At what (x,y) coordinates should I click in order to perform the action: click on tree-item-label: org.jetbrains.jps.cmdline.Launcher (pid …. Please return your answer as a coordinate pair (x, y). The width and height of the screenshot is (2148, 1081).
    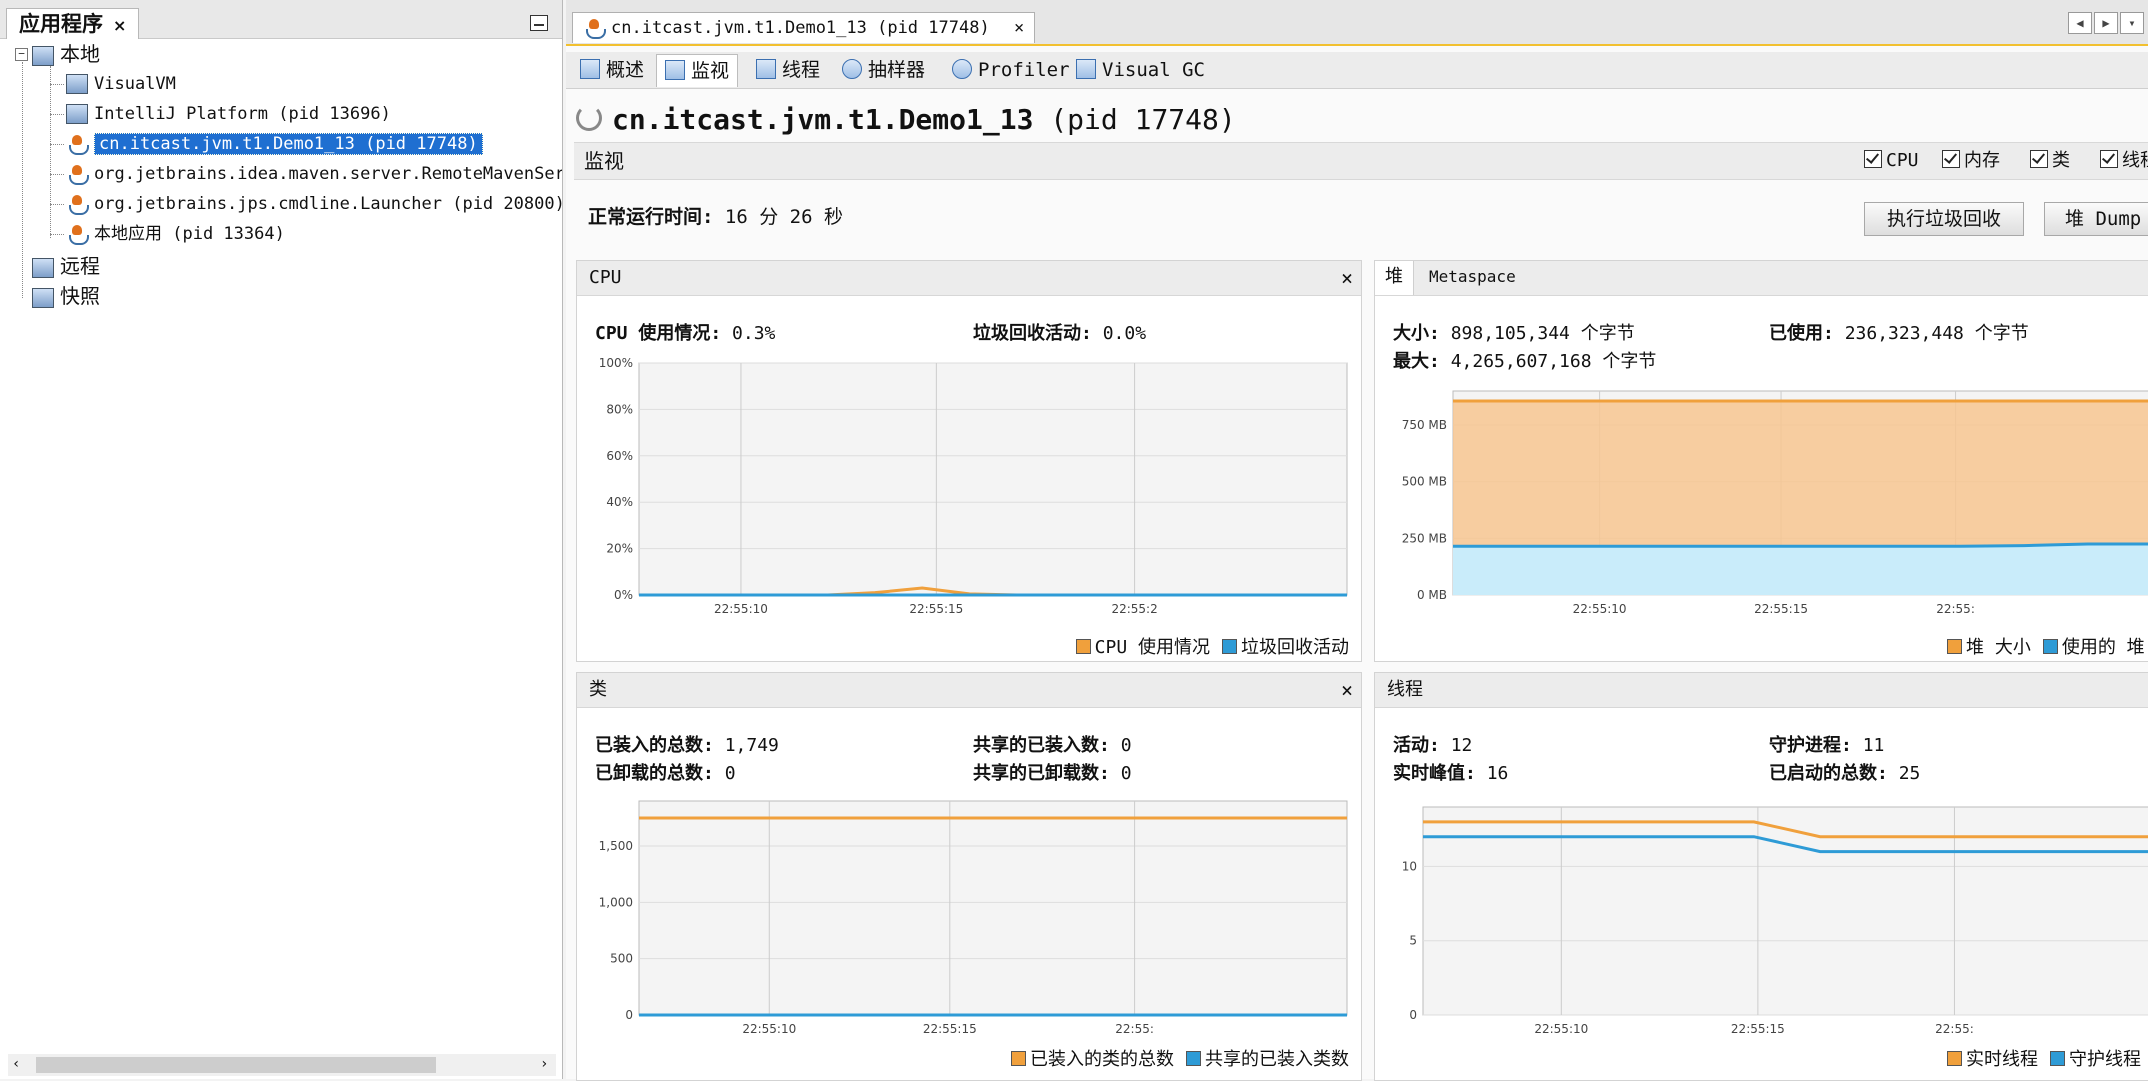
    Looking at the image, I should click on (328, 204).